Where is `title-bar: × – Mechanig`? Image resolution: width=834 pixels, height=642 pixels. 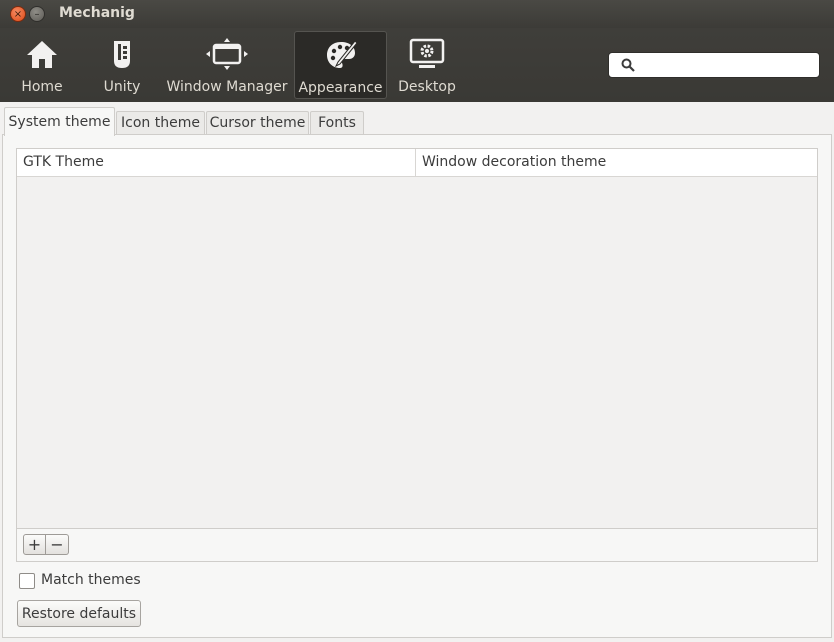
title-bar: × – Mechanig is located at coordinates (417, 14).